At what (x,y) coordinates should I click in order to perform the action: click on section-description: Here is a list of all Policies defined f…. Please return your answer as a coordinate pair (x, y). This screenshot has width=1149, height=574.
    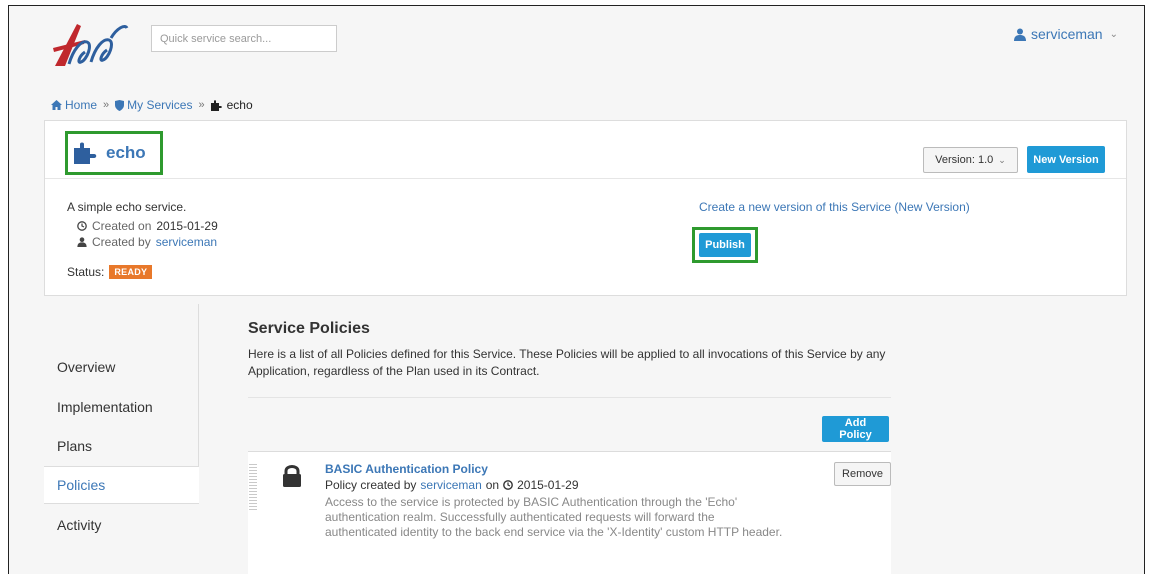
    Looking at the image, I should click on (567, 362).